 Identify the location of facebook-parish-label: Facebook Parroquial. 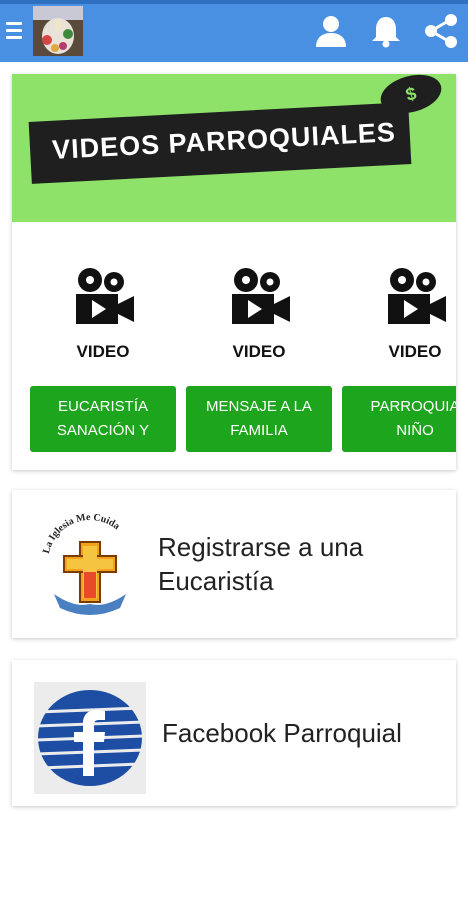
(282, 733).